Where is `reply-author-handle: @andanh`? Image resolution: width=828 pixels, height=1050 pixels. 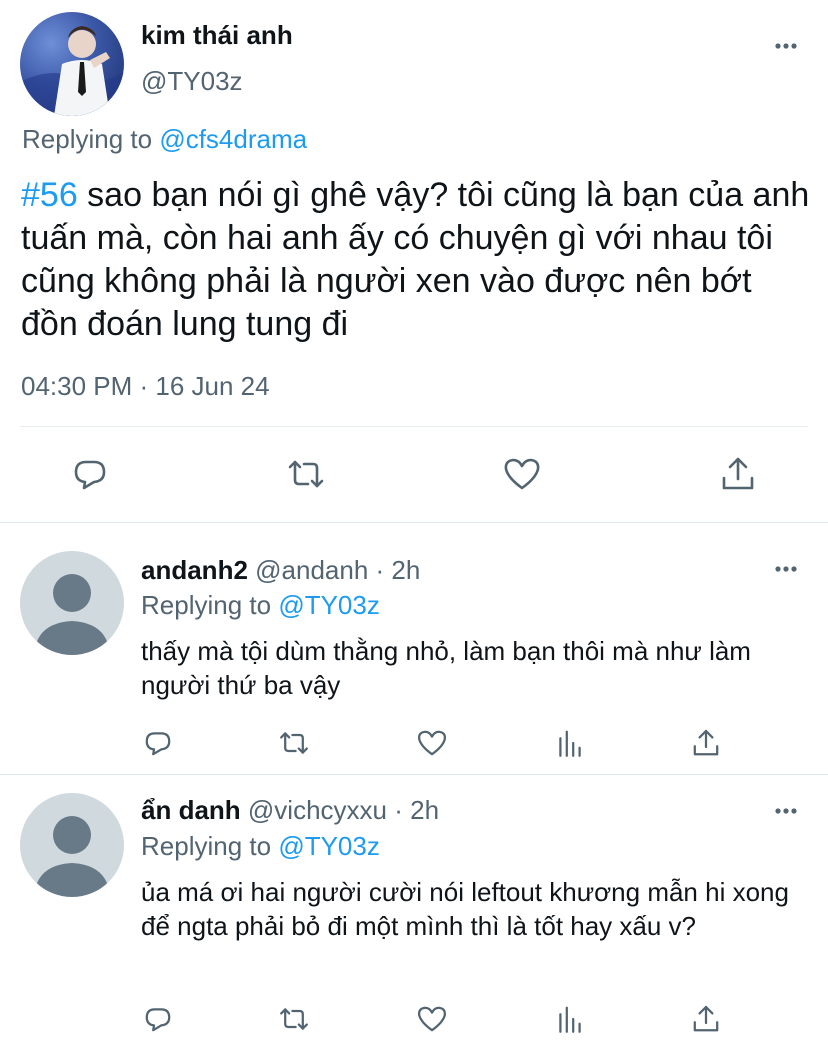 reply-author-handle: @andanh is located at coordinates (311, 570).